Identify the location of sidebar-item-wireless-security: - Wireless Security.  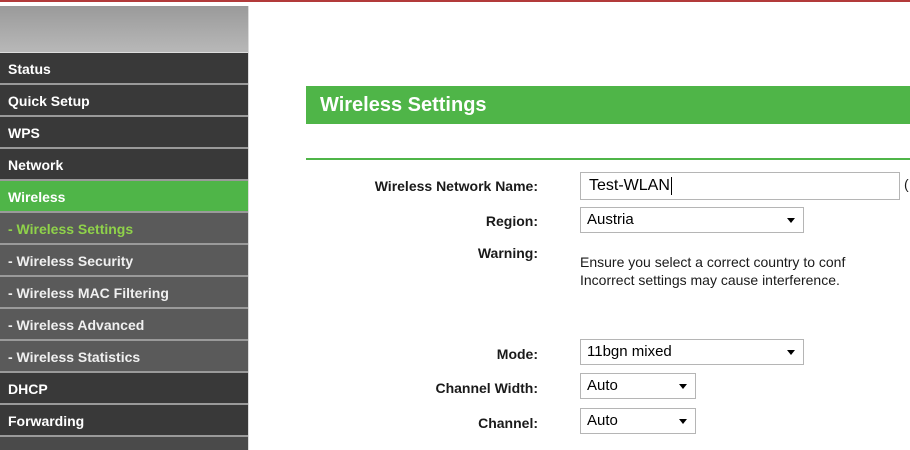
(124, 261).